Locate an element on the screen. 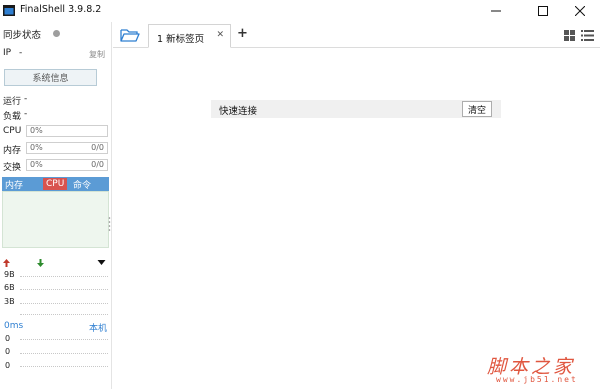 Image resolution: width=600 pixels, height=389 pixels. quick-connect-bar: 快速连接 清空 is located at coordinates (356, 109).